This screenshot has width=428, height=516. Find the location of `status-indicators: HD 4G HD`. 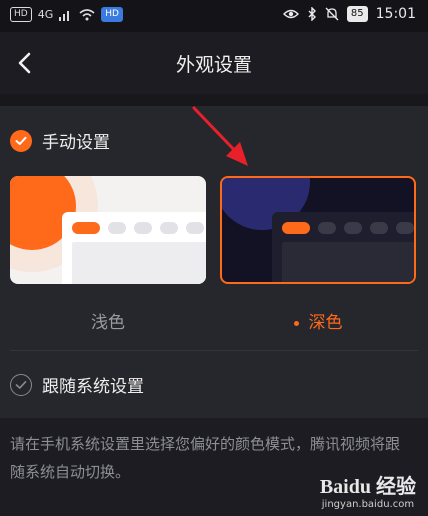

status-indicators: HD 4G HD is located at coordinates (66, 14).